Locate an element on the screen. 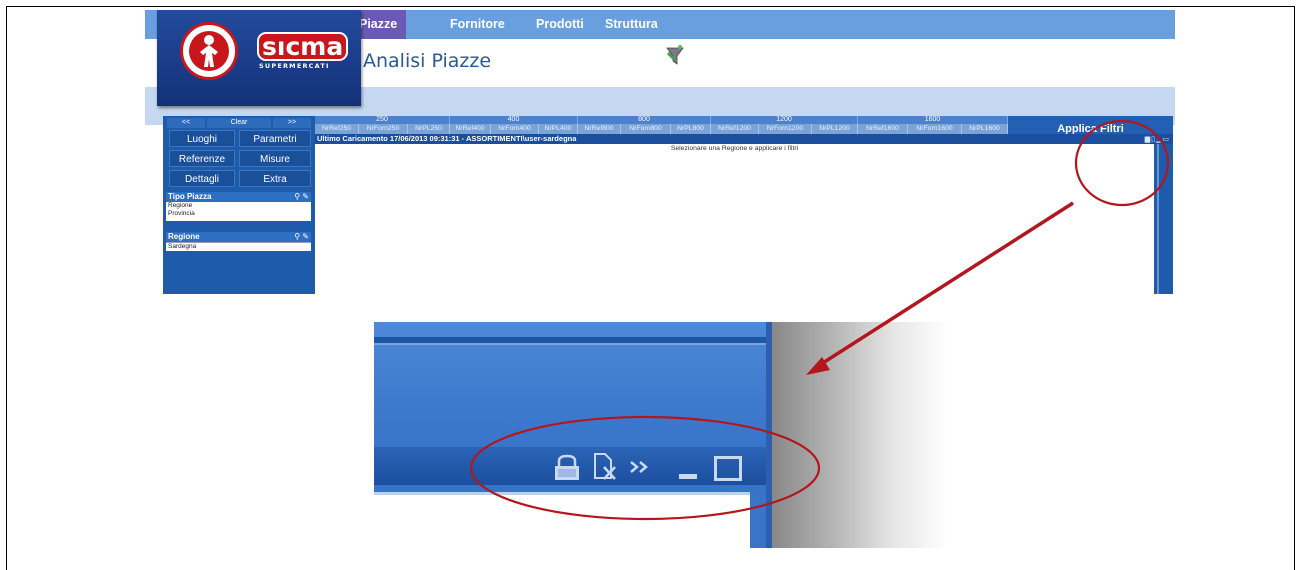  column-header: NrPL400 is located at coordinates (558, 129).